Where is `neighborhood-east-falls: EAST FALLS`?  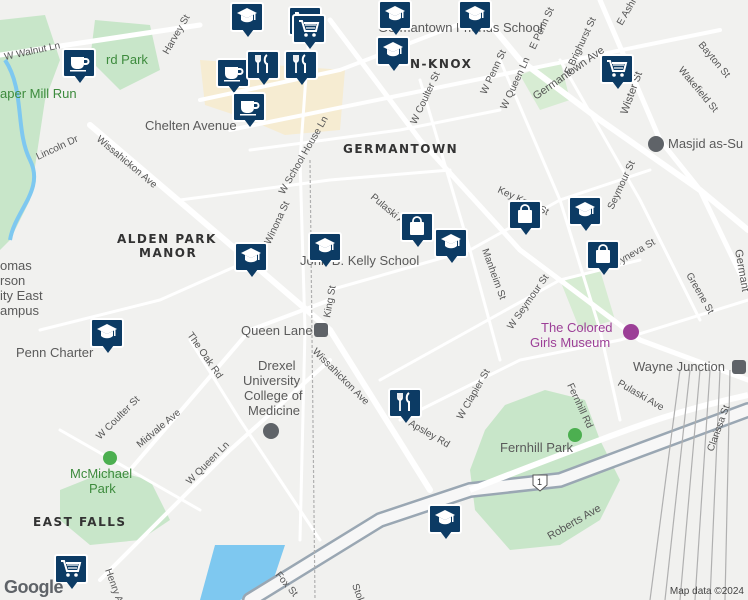 neighborhood-east-falls: EAST FALLS is located at coordinates (80, 522).